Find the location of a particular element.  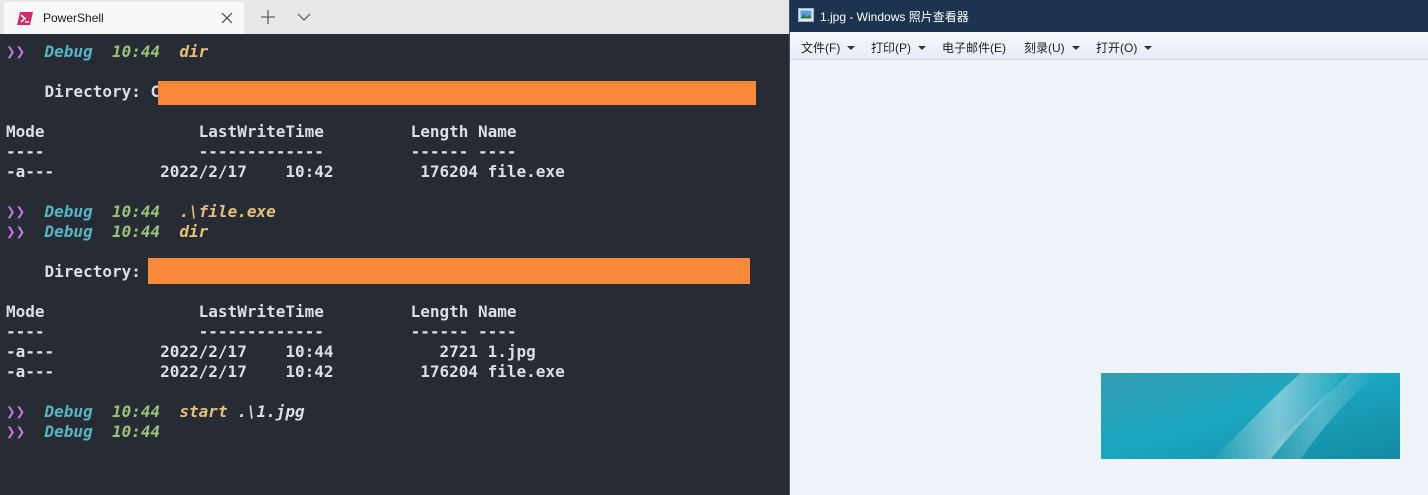

prompt-line: ❯❯ Debug 10:44 start .\1.jpg is located at coordinates (155, 412).